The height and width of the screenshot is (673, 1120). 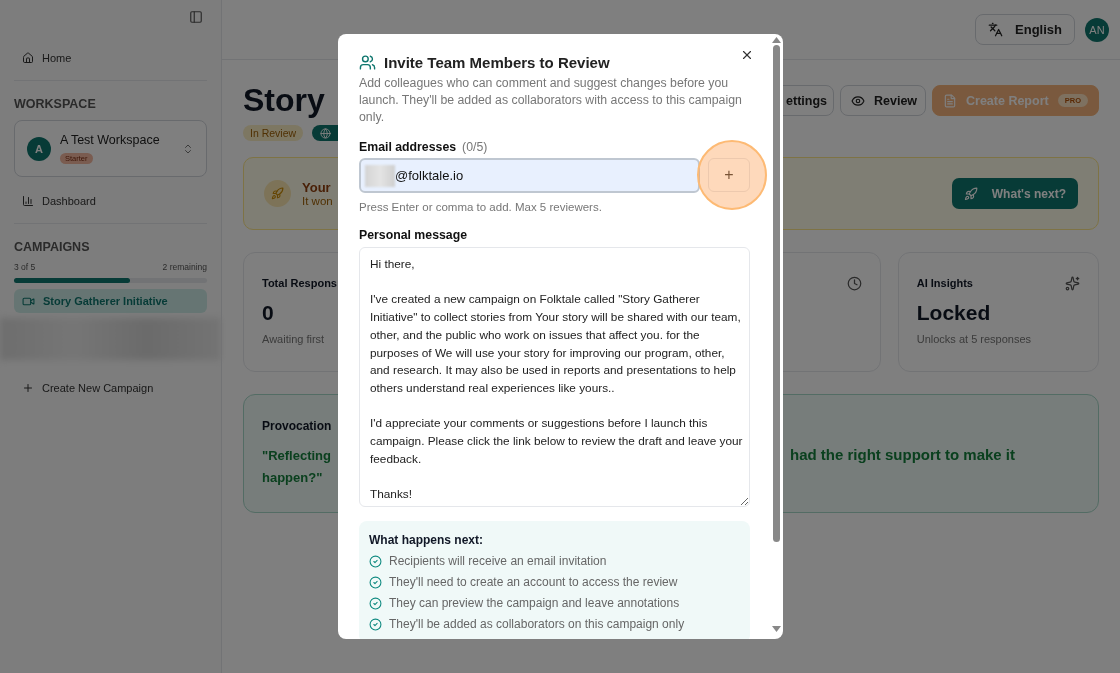 I want to click on add-button: +, so click(x=729, y=175).